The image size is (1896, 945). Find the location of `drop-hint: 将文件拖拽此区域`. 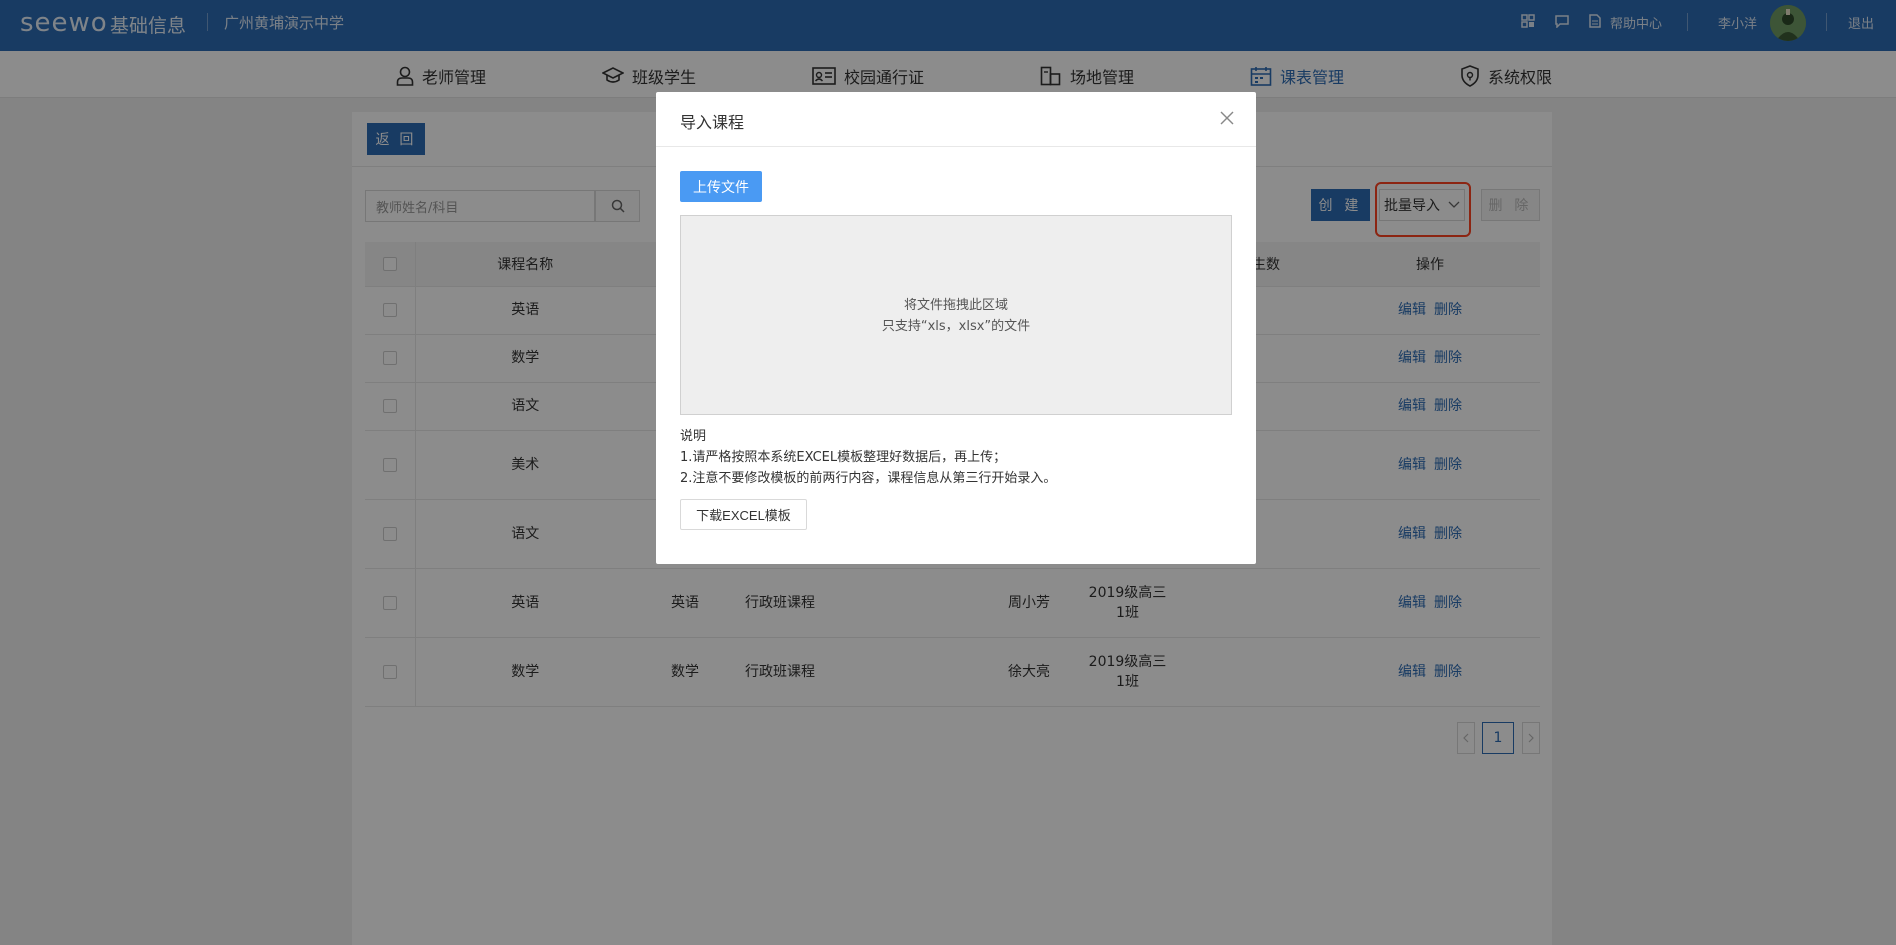

drop-hint: 将文件拖拽此区域 is located at coordinates (955, 305).